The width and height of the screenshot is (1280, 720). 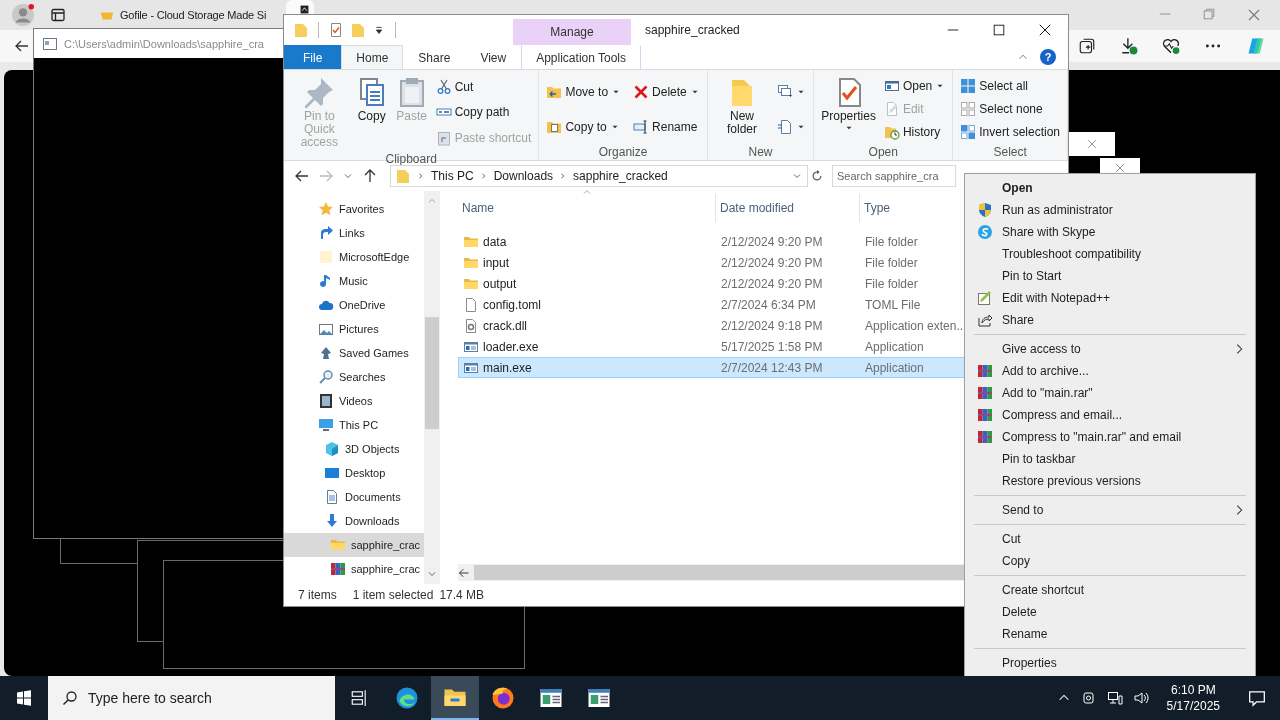 What do you see at coordinates (1010, 152) in the screenshot?
I see `group-label: Select` at bounding box center [1010, 152].